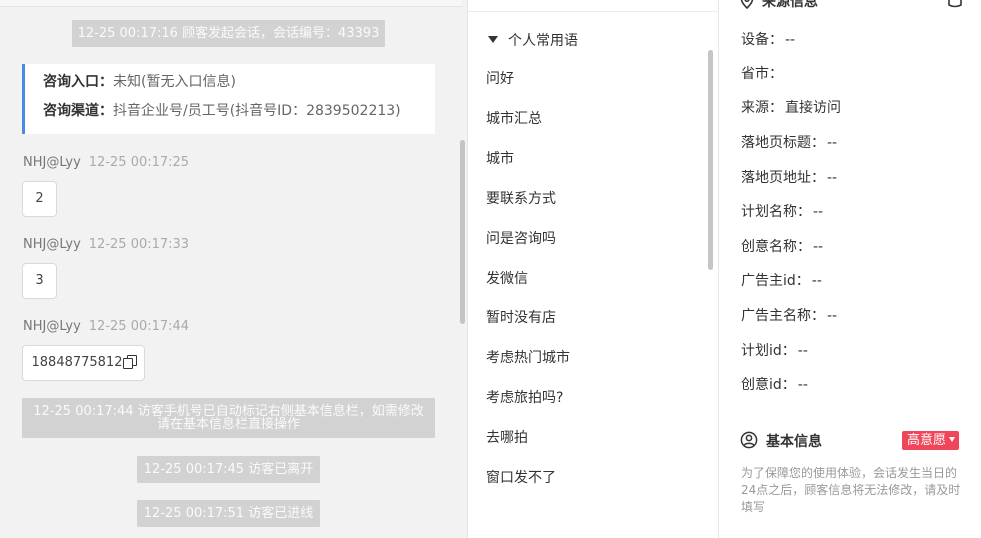  I want to click on basic-info-header: 基本信息, so click(781, 441).